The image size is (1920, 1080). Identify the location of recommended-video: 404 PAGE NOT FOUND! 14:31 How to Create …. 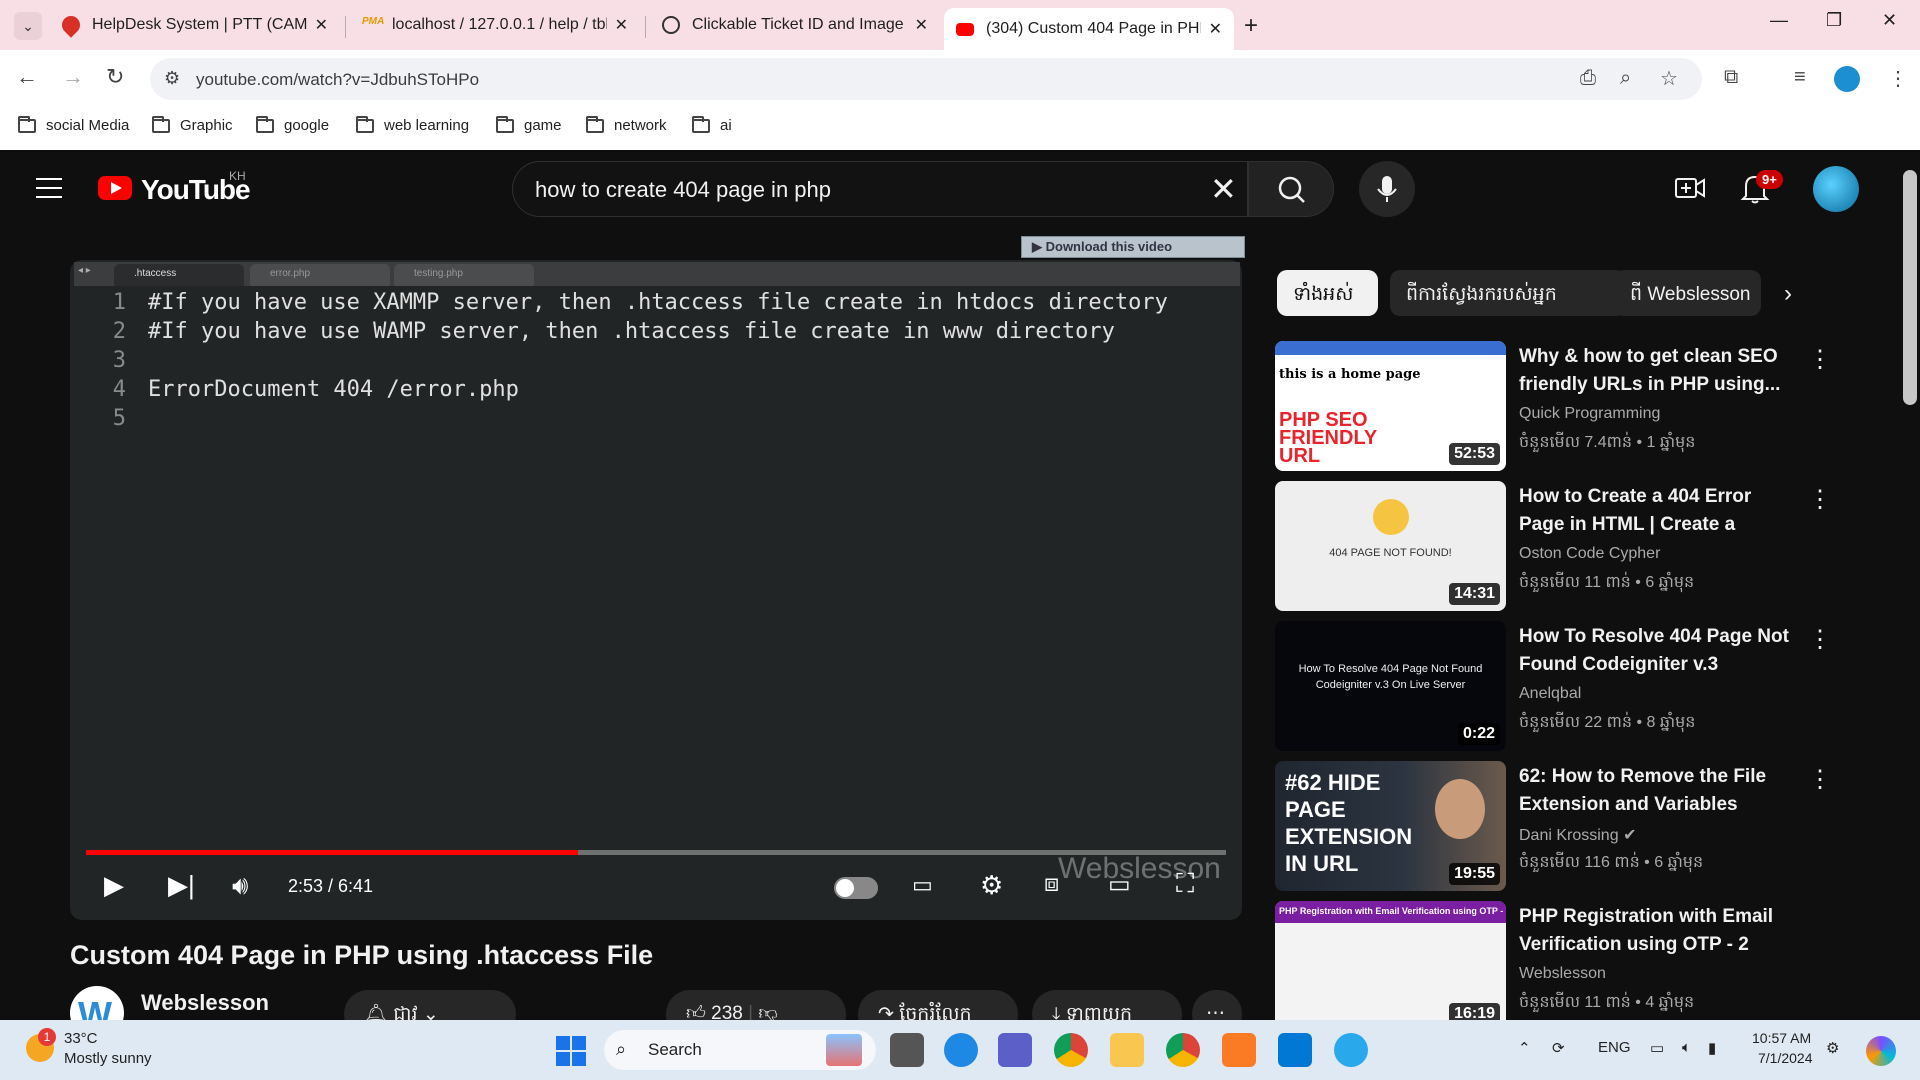
(1553, 546).